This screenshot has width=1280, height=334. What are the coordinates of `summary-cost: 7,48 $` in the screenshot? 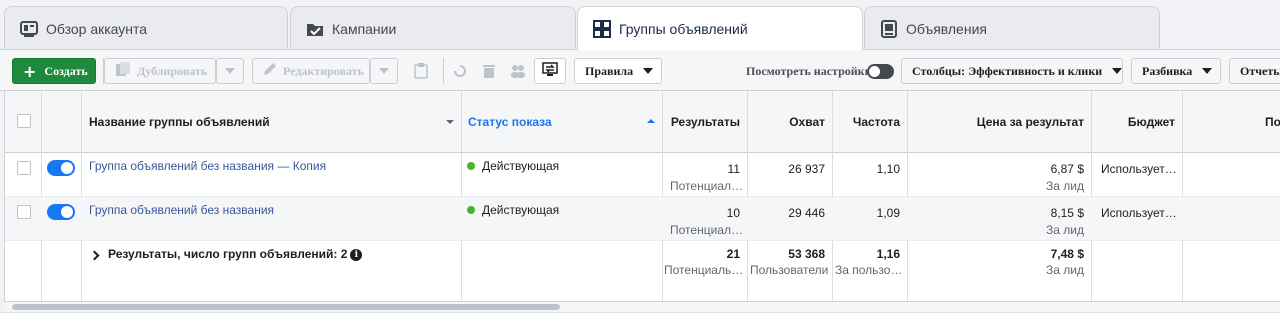 It's located at (1067, 254).